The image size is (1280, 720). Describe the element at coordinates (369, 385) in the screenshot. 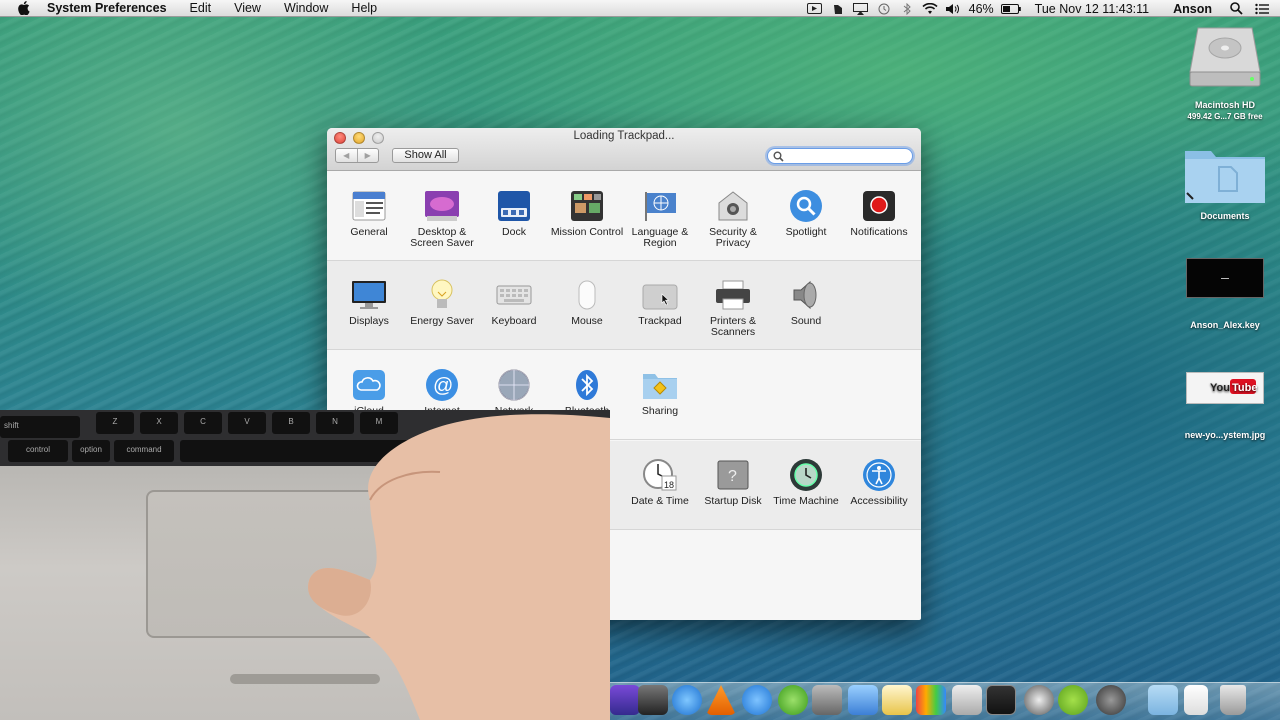

I see `icloud-icon` at that location.